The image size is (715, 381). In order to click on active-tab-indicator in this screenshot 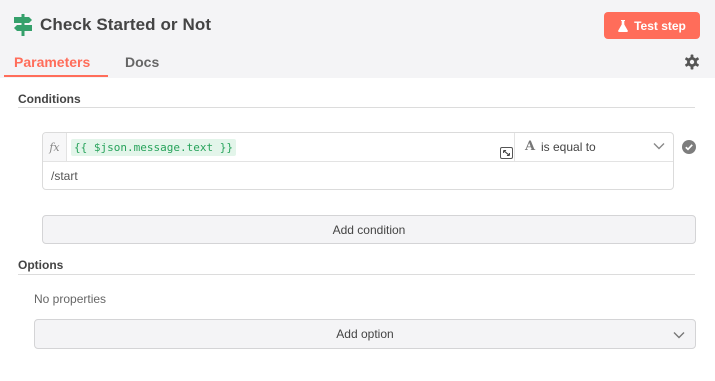, I will do `click(56, 76)`.